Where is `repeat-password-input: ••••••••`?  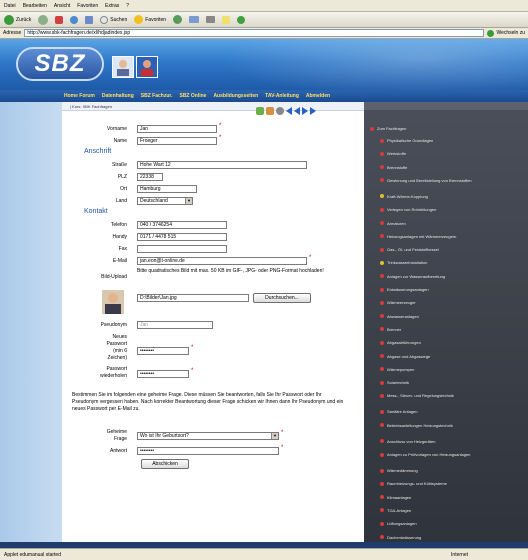 repeat-password-input: •••••••• is located at coordinates (163, 374).